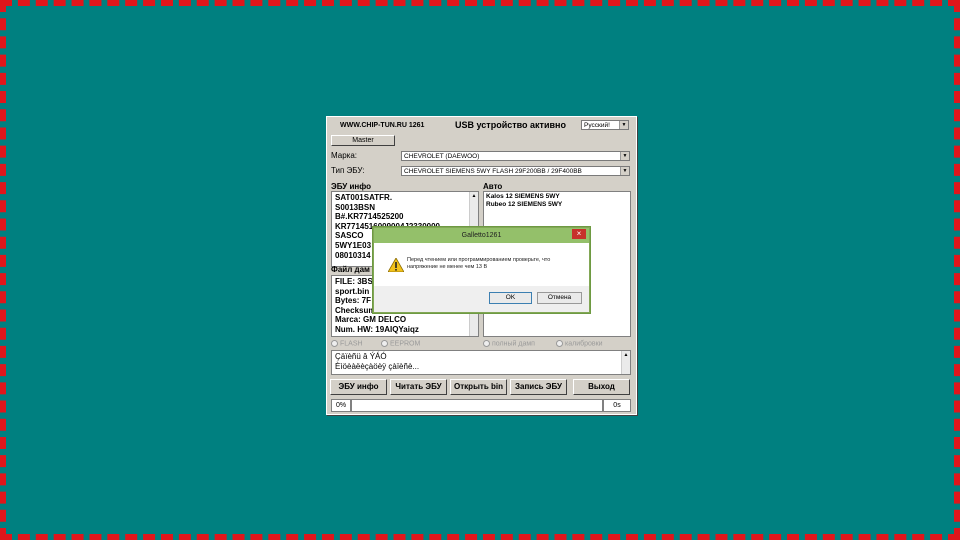  Describe the element at coordinates (515, 156) in the screenshot. I see `make-select: CHEVROLET (DAEWOO) ▼` at that location.